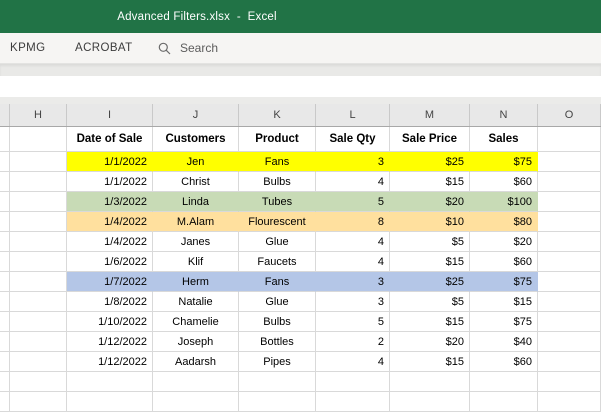  Describe the element at coordinates (353, 342) in the screenshot. I see `qty-cell: 2` at that location.